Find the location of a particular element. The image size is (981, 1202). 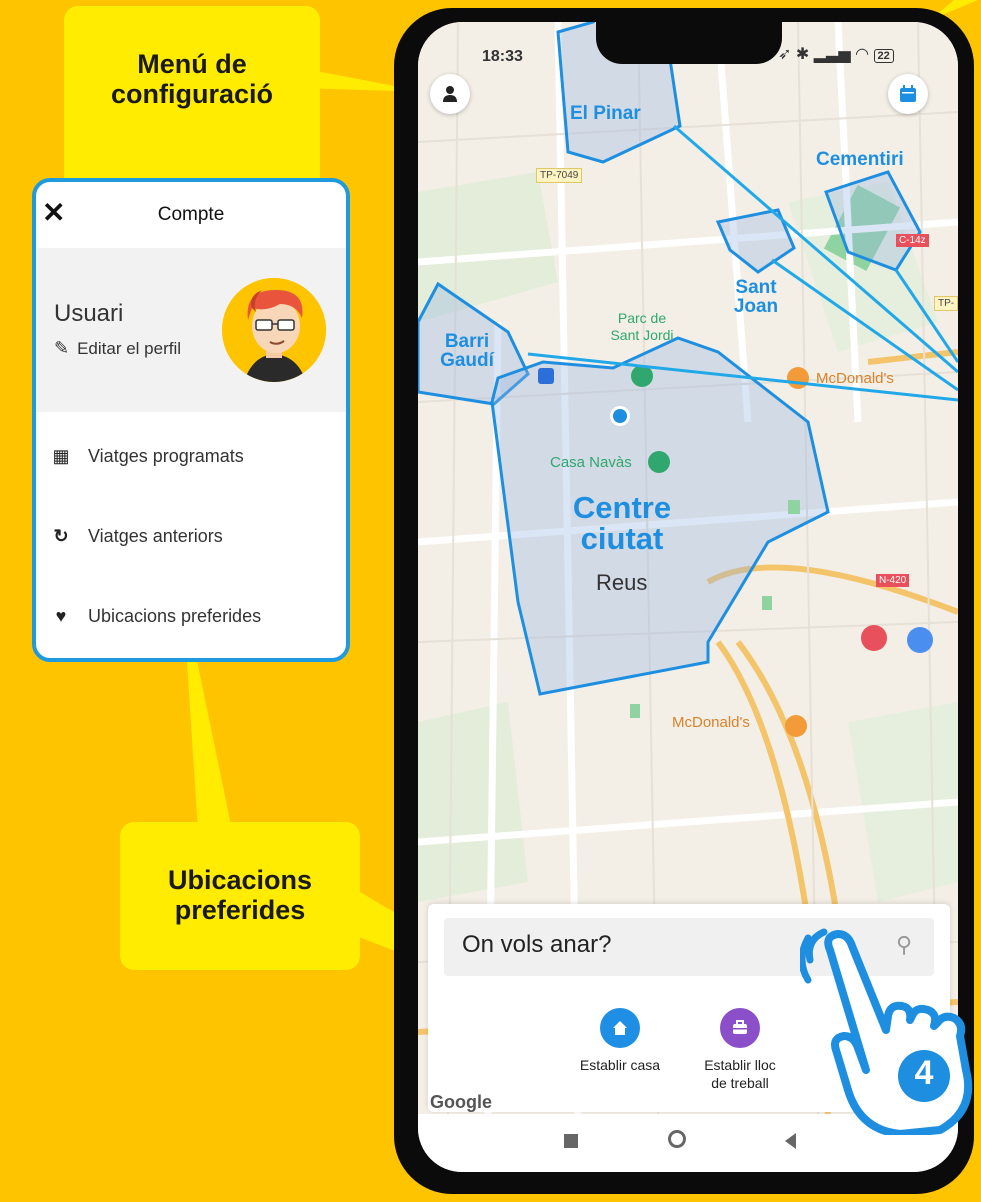

menu-item-label: Viatges programats is located at coordinates (166, 456).